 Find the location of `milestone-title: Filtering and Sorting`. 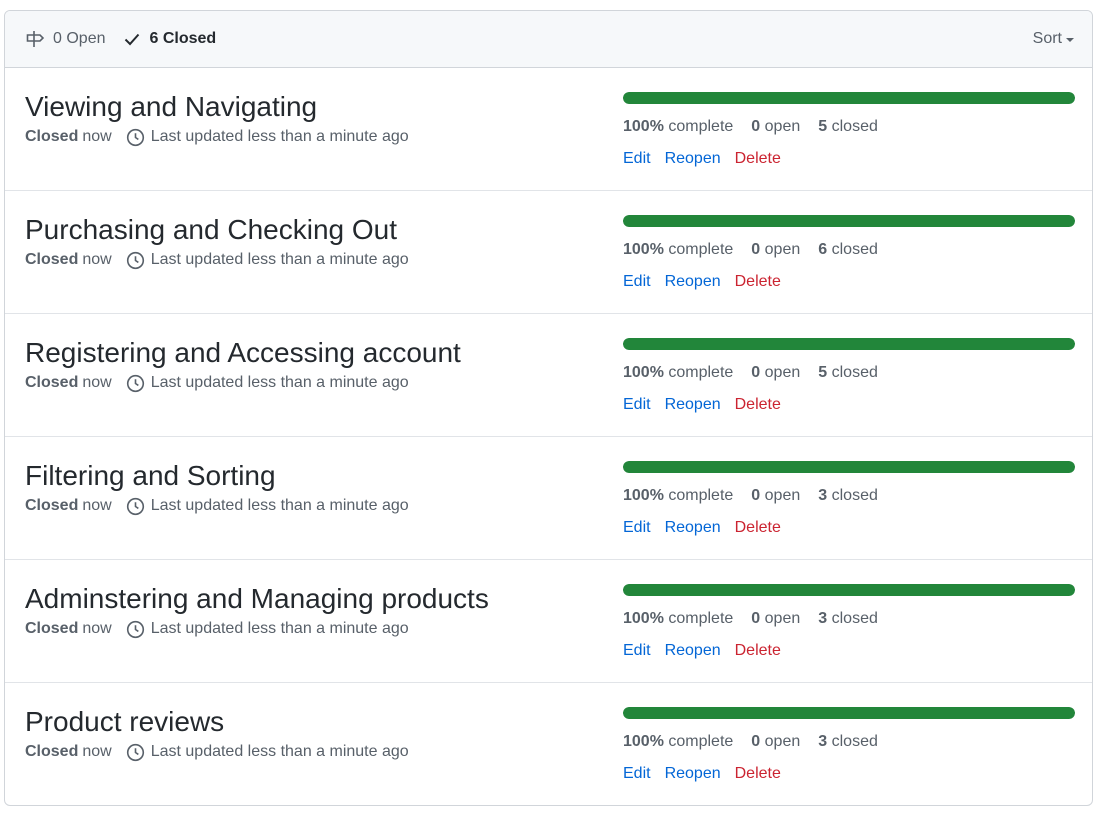

milestone-title: Filtering and Sorting is located at coordinates (217, 476).